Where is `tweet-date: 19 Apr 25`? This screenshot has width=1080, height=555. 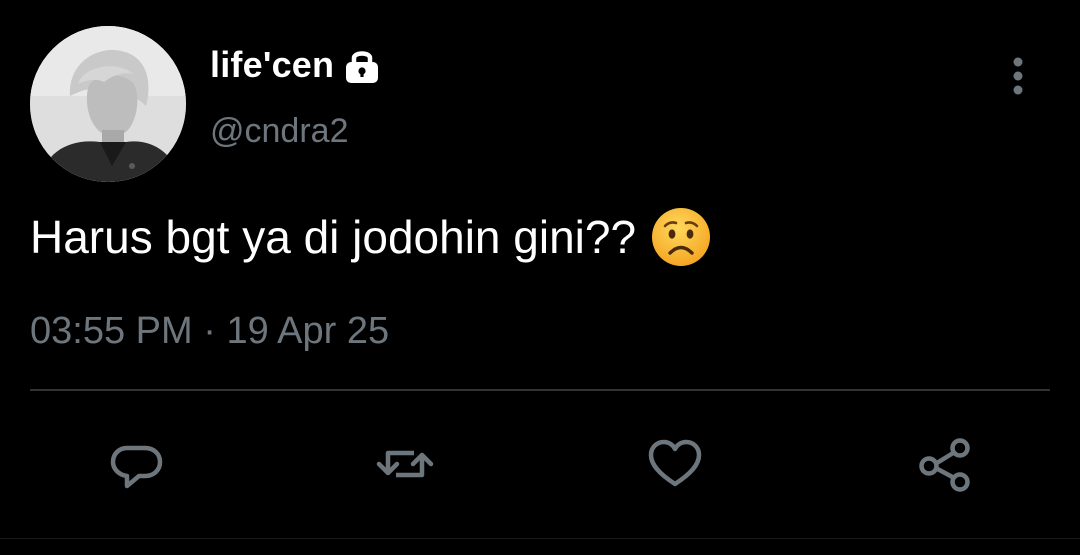 tweet-date: 19 Apr 25 is located at coordinates (308, 331).